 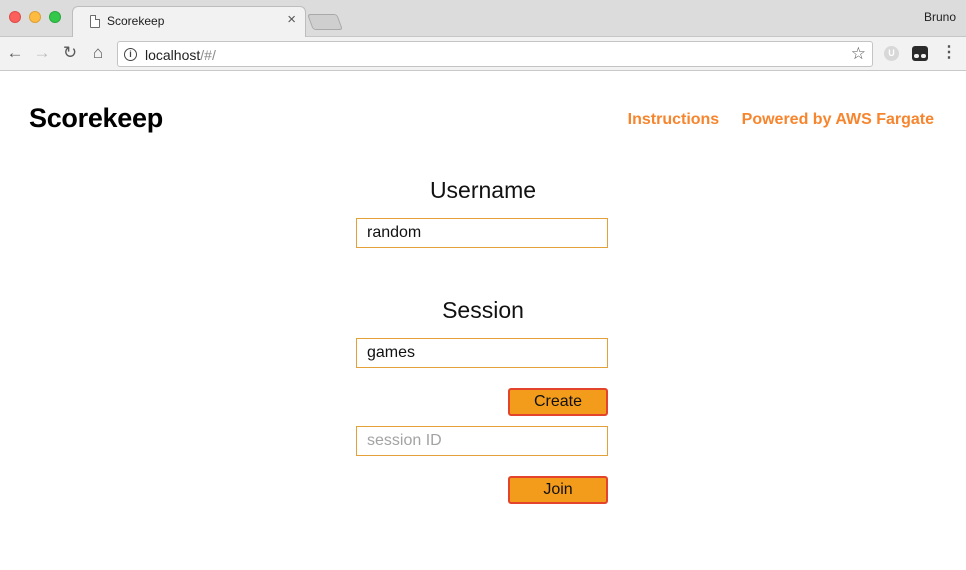 What do you see at coordinates (558, 402) in the screenshot?
I see `create-button: Create` at bounding box center [558, 402].